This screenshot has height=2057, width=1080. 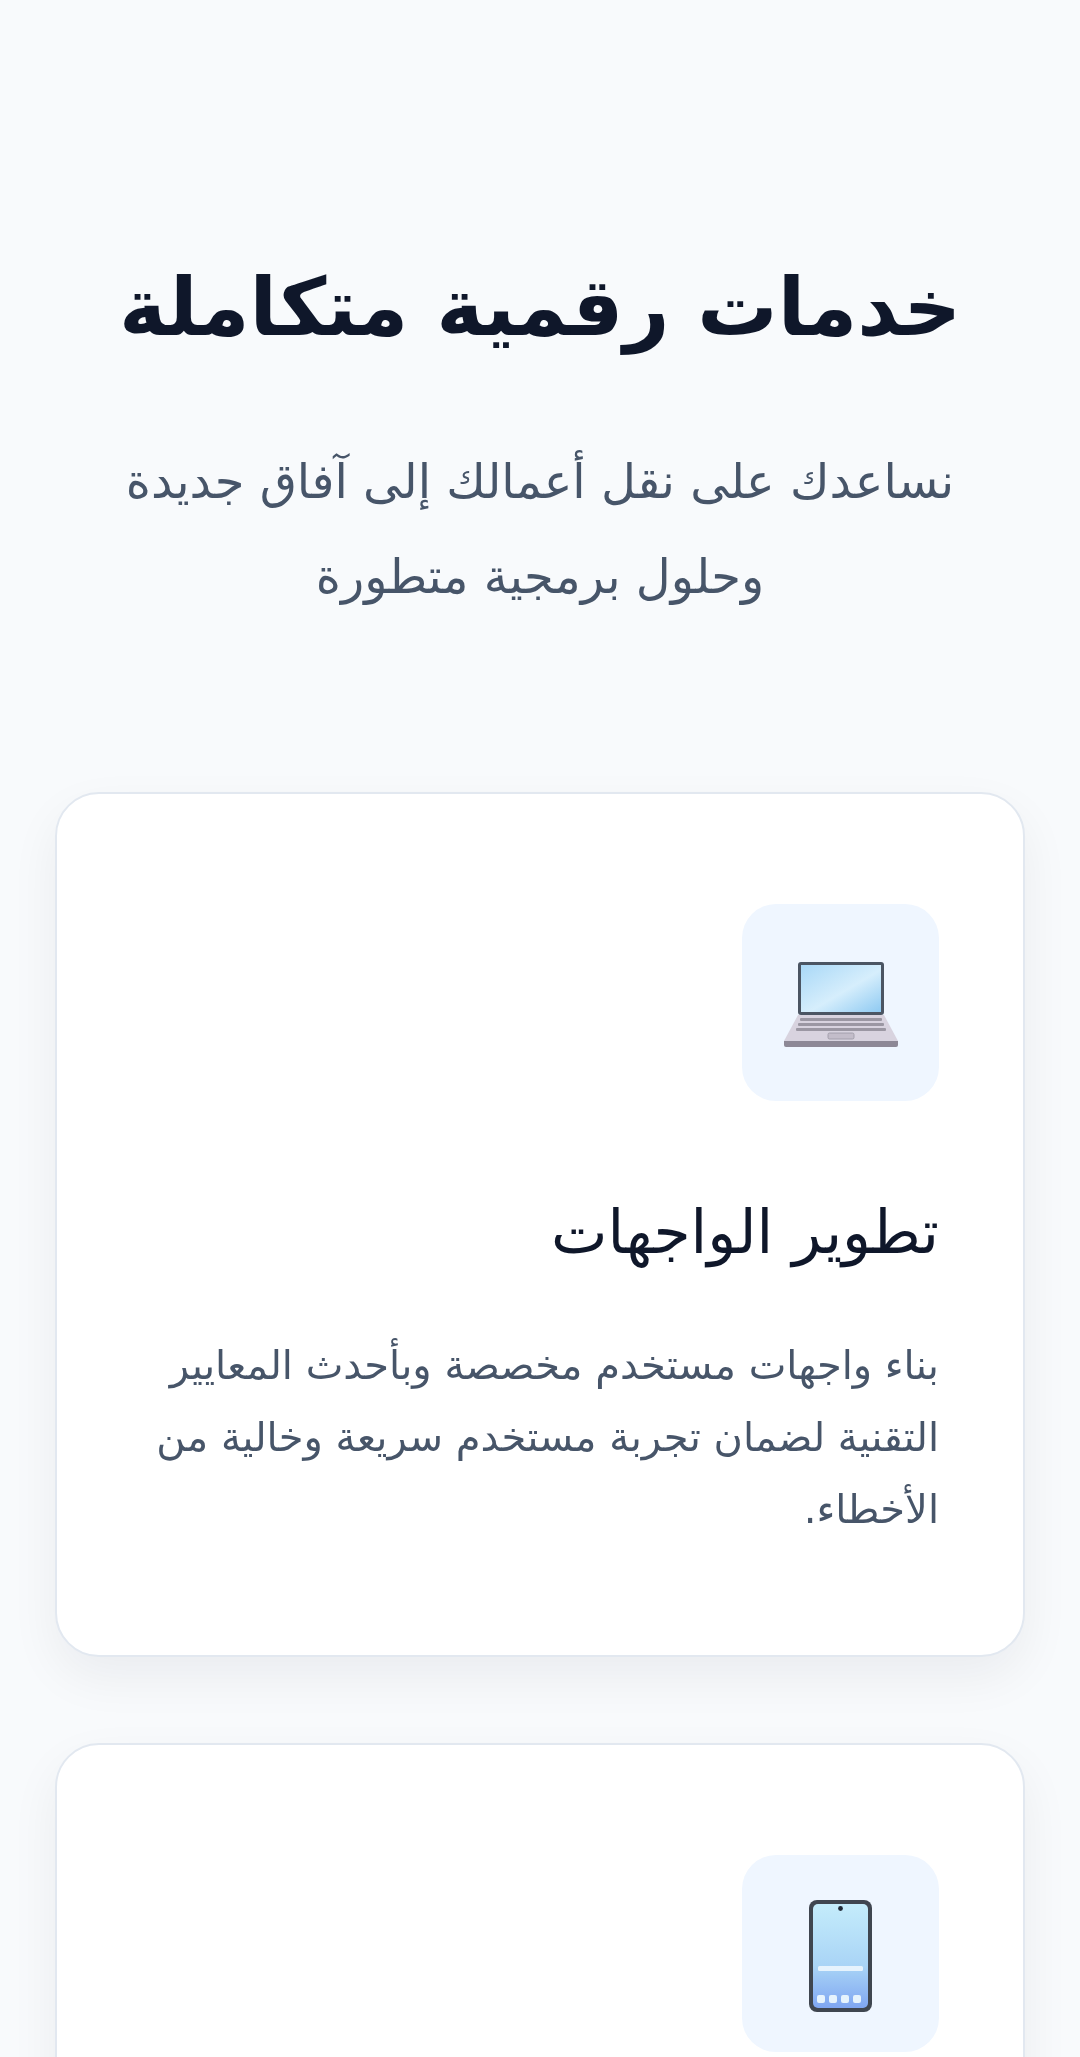 I want to click on section-title: خدمات رقمية متكاملة, so click(x=540, y=308).